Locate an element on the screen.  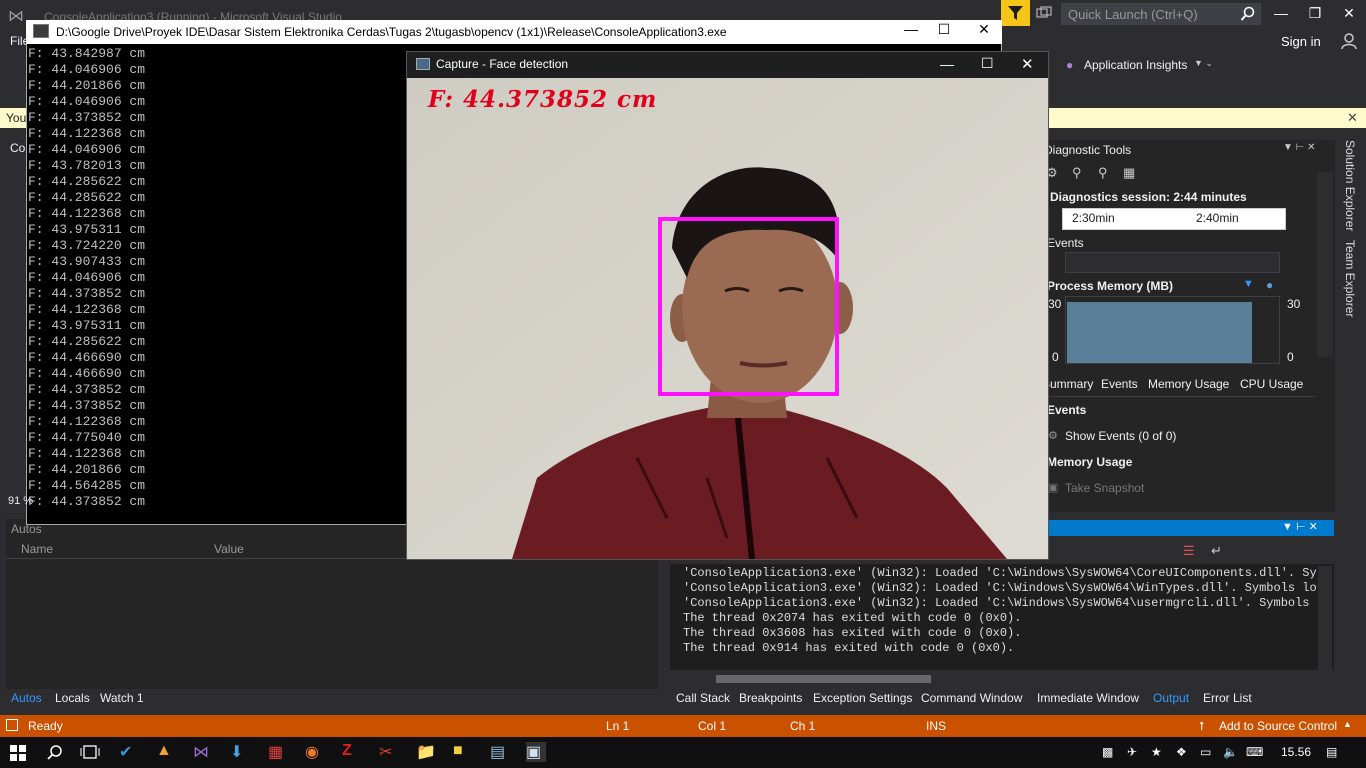
gc-marker-icon: ● is located at coordinates (1270, 285).